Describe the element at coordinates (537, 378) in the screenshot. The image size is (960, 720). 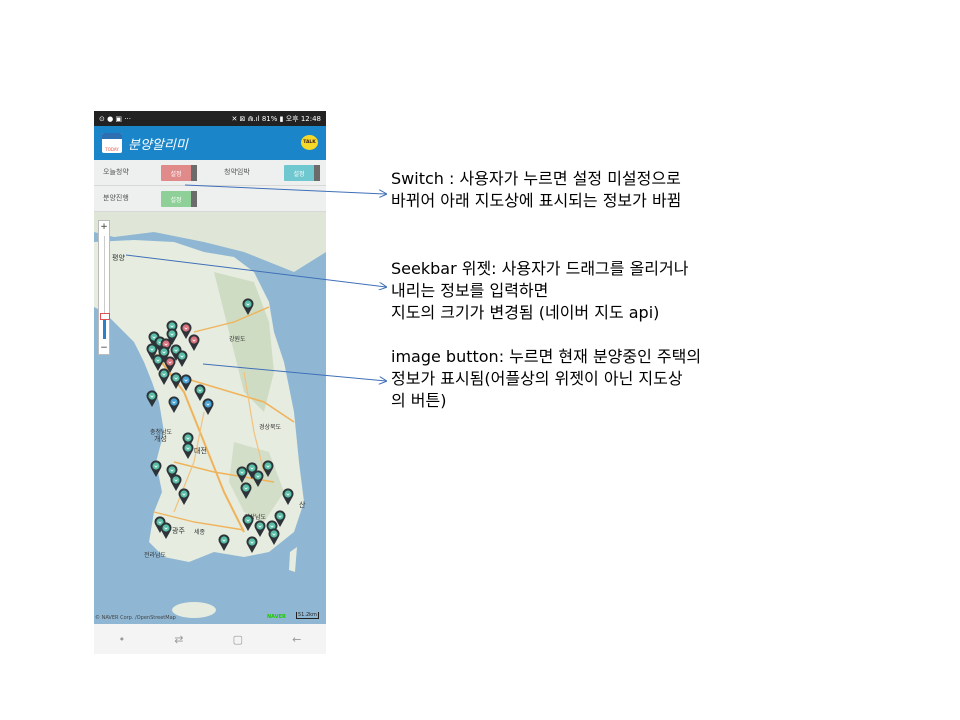
I see `annotation-line: 정보가 표시됨(어플상의 위젯이 아닌 지도상` at that location.